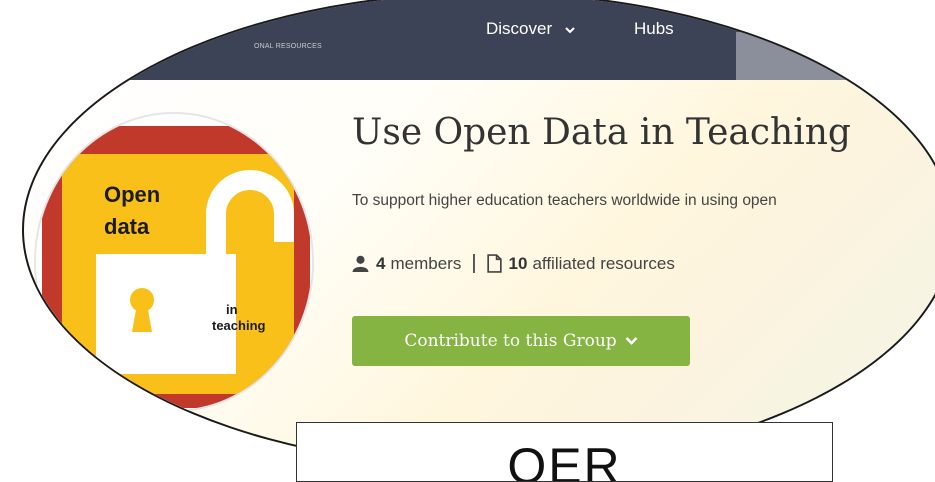  I want to click on contribute-button: Contribute to this Group, so click(521, 341).